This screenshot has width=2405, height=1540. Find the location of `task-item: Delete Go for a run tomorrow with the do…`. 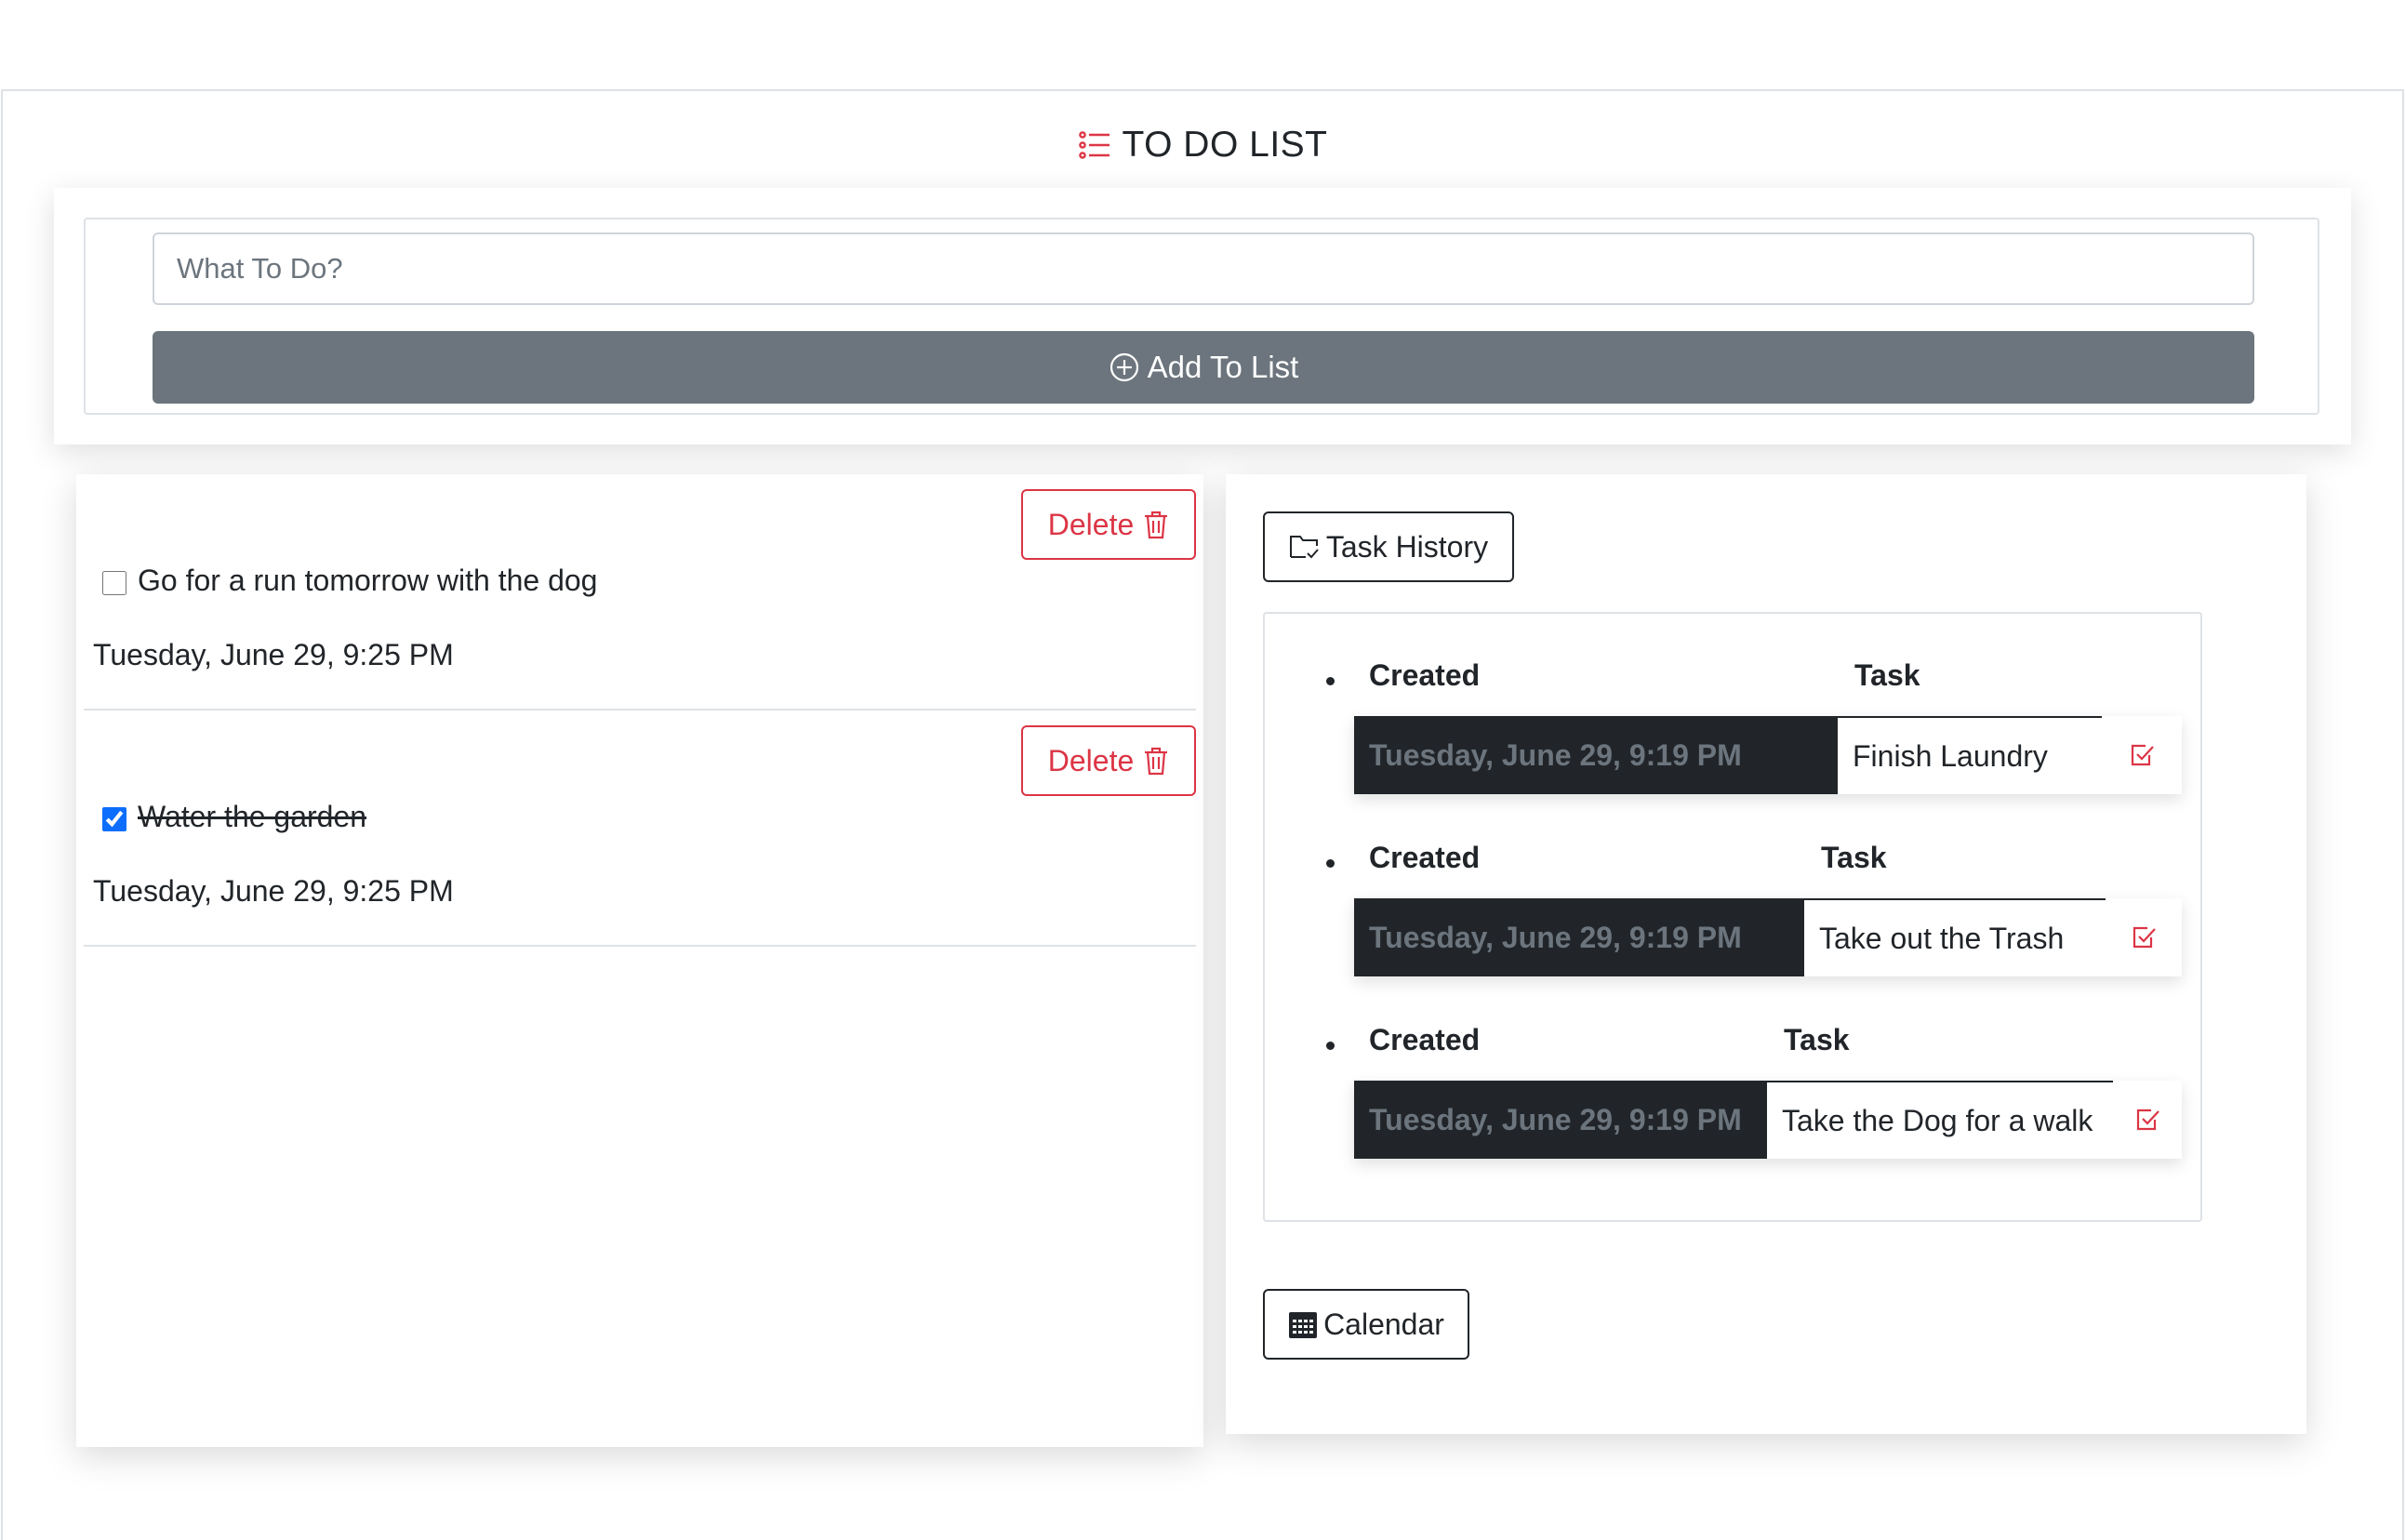

task-item: Delete Go for a run tomorrow with the do… is located at coordinates (640, 592).